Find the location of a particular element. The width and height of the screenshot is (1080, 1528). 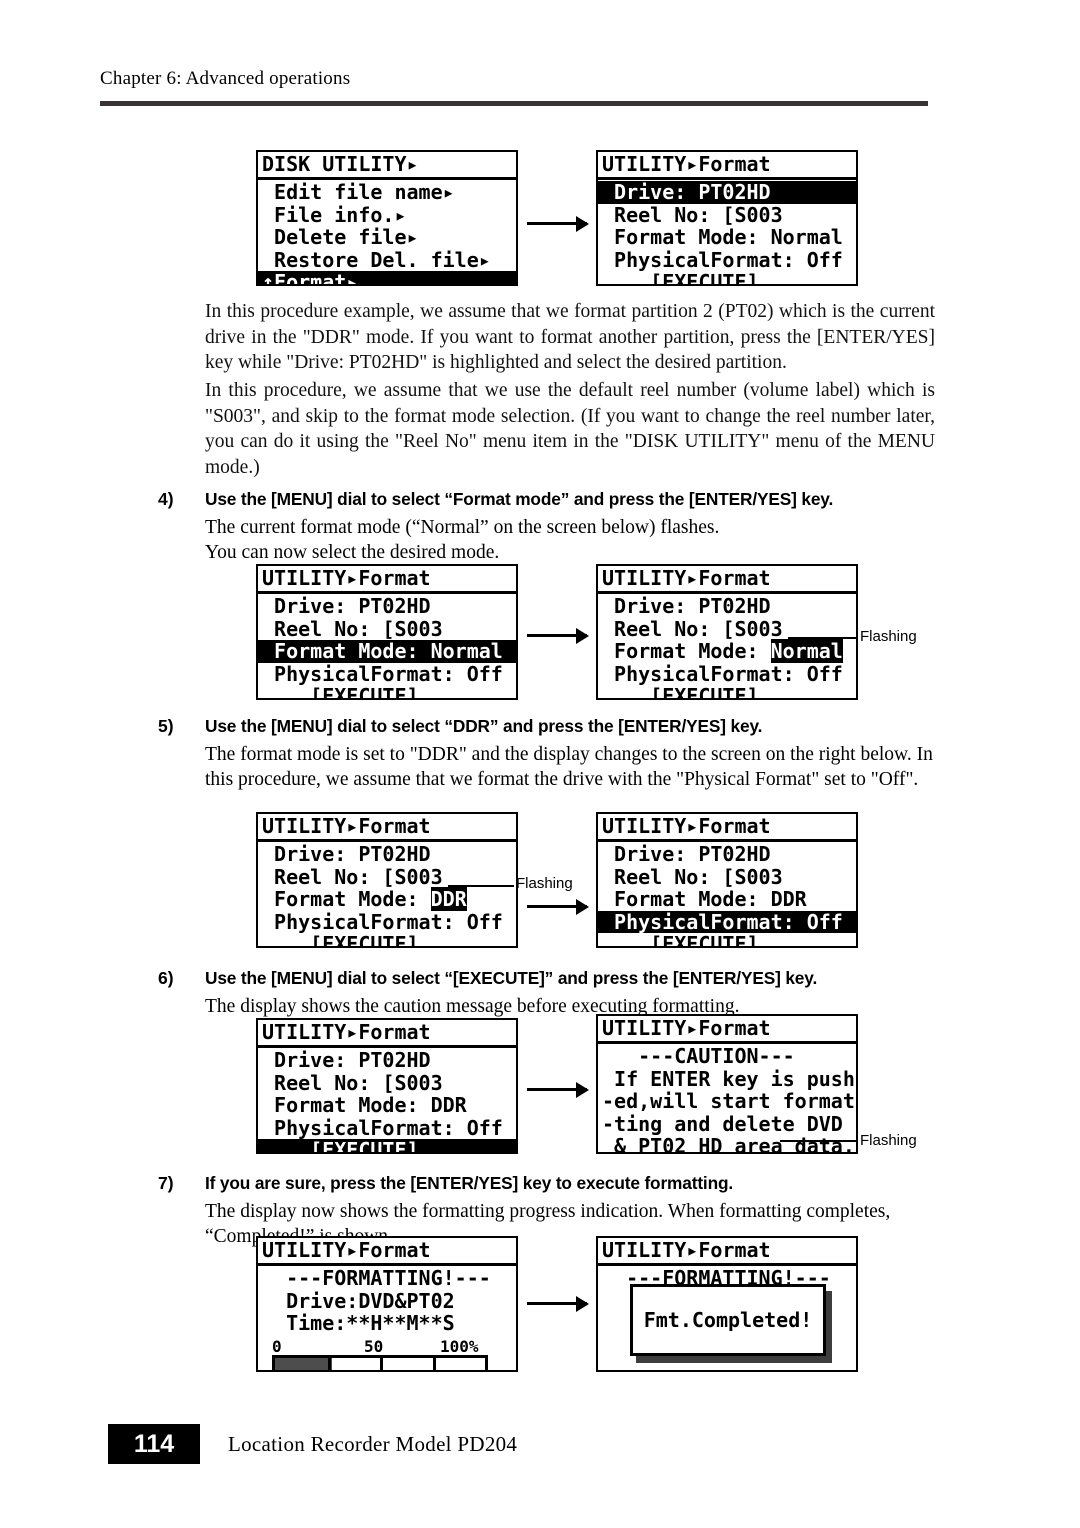

lcd-row: Delete file▸ is located at coordinates (340, 237).